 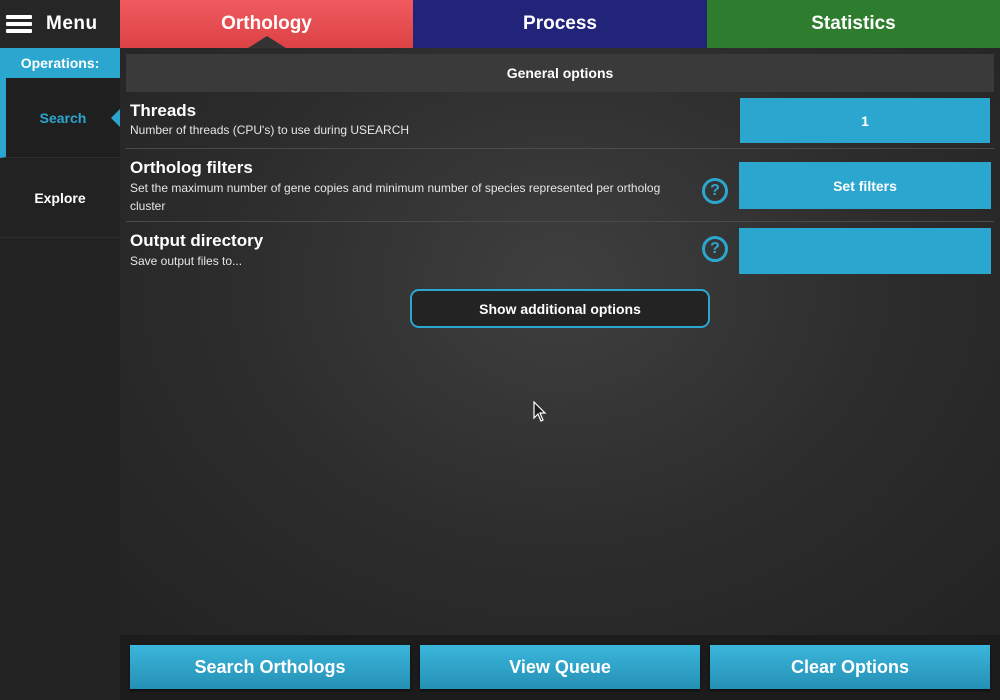 I want to click on sidebar-item-label: Explore, so click(x=60, y=197).